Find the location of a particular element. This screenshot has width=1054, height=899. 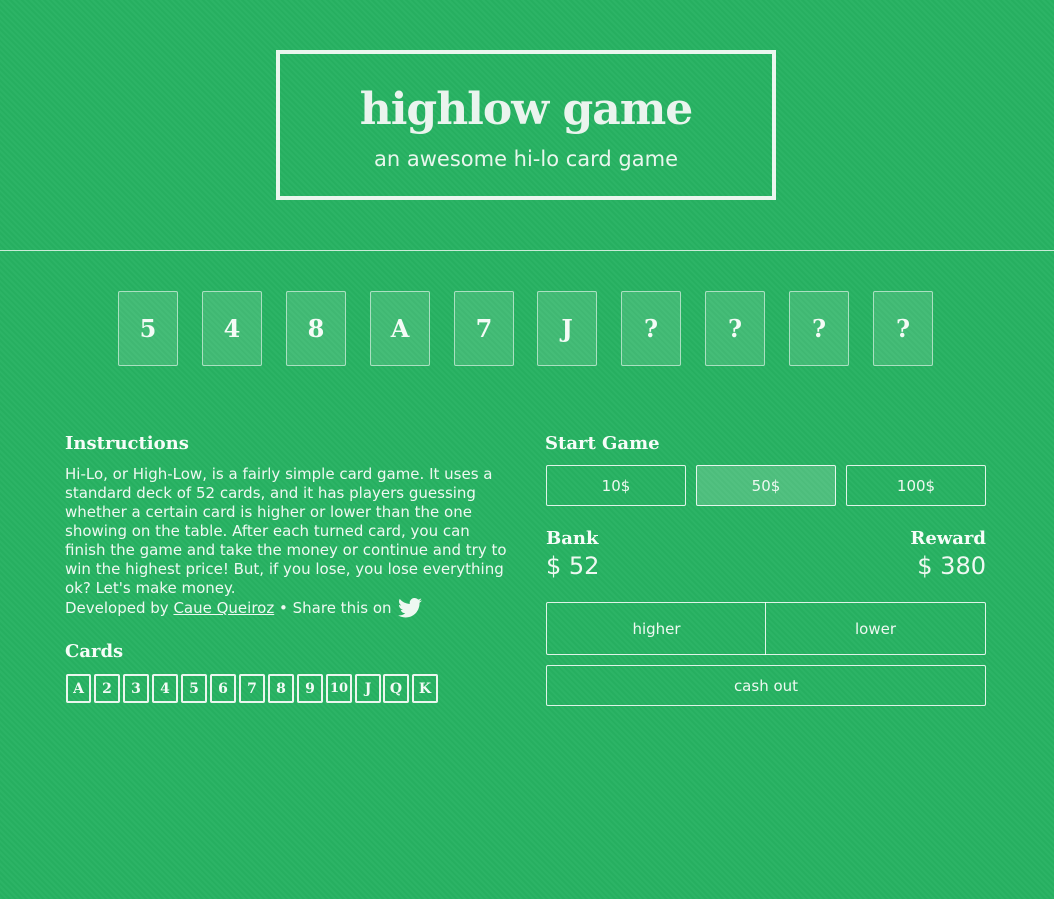

legend-card: 3 is located at coordinates (136, 688).